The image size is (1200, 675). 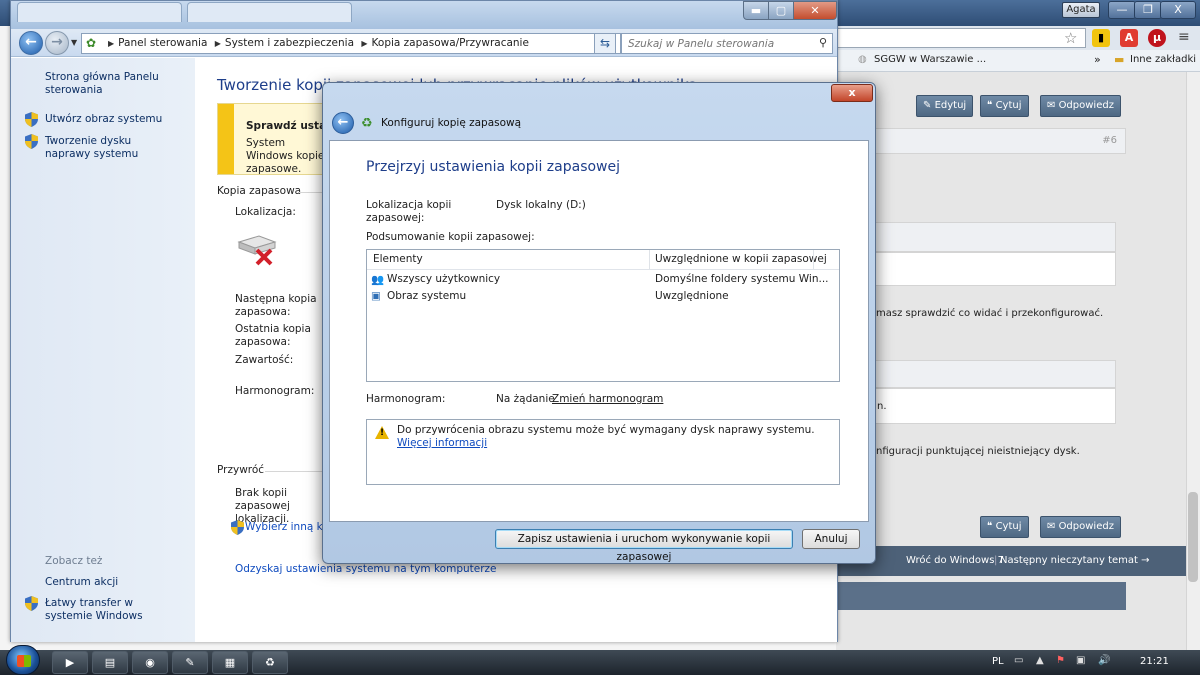 I want to click on quote-header, so click(x=993, y=237).